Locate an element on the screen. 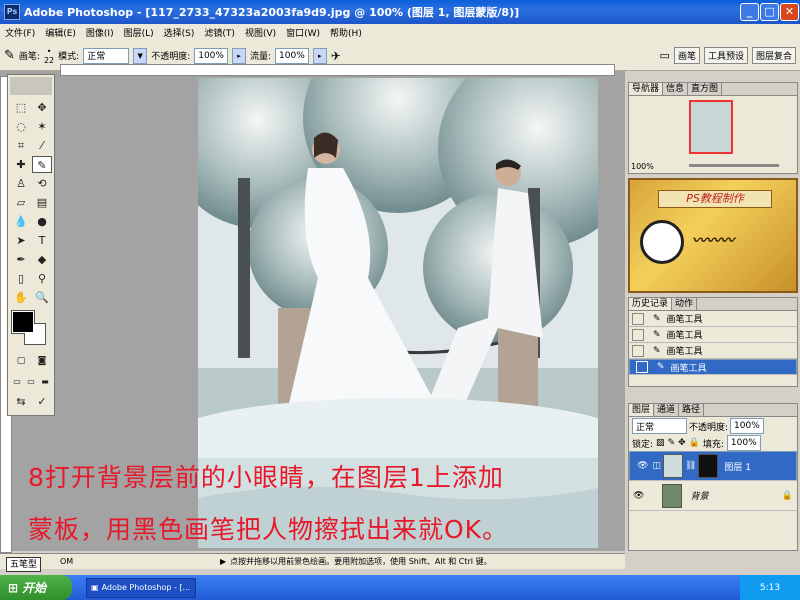 The width and height of the screenshot is (800, 600). history-tabs: 历史记录 动作 is located at coordinates (713, 304).